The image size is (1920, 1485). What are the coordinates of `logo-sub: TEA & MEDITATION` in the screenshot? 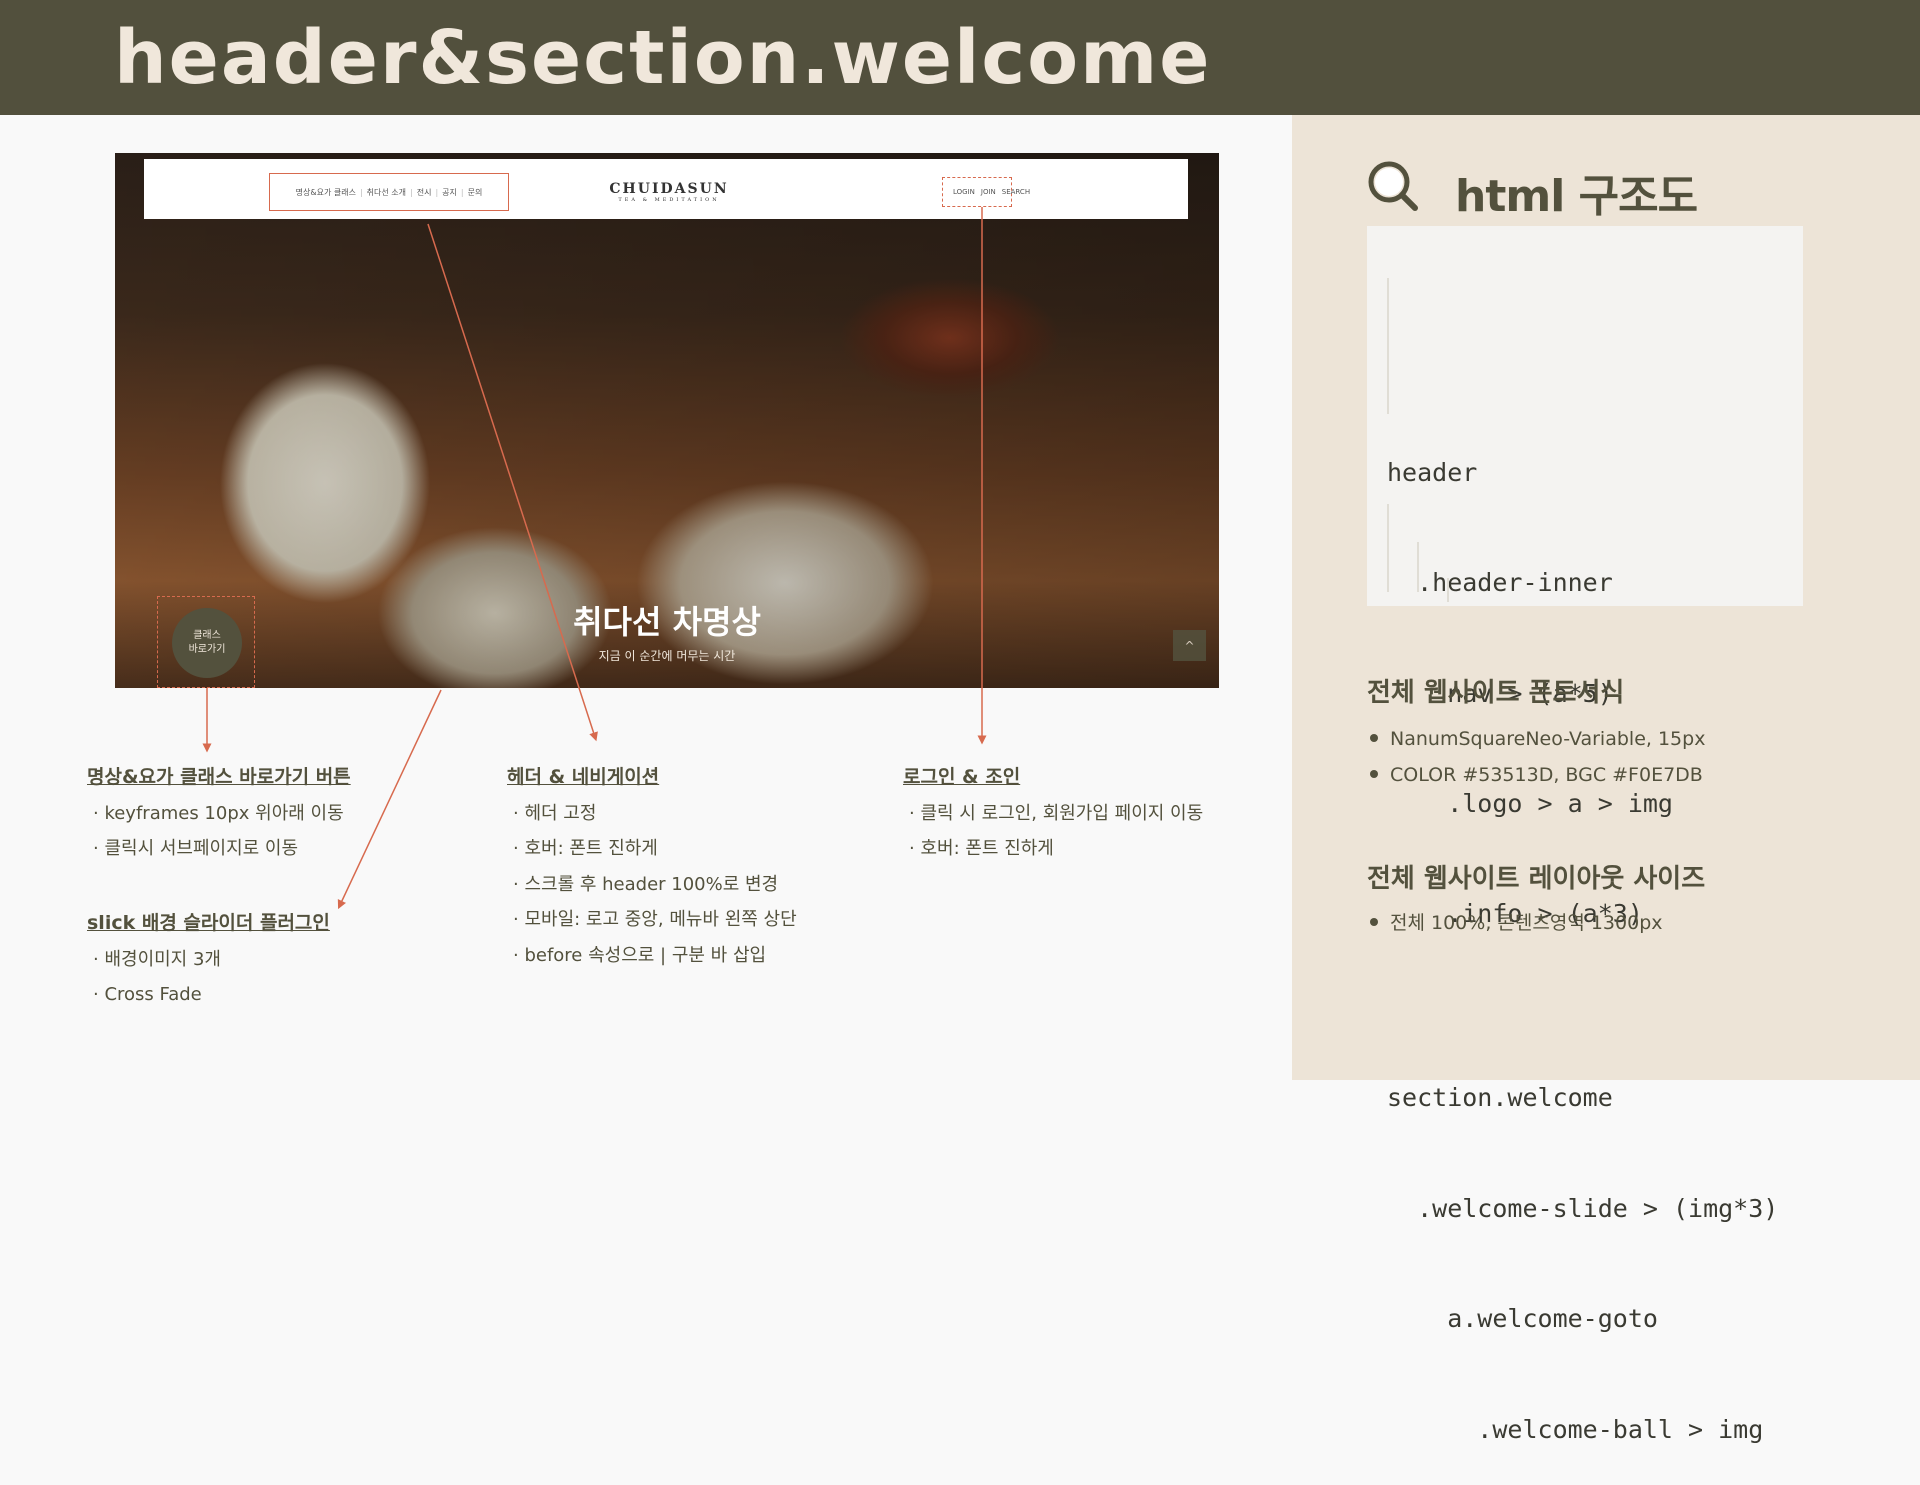 It's located at (669, 200).